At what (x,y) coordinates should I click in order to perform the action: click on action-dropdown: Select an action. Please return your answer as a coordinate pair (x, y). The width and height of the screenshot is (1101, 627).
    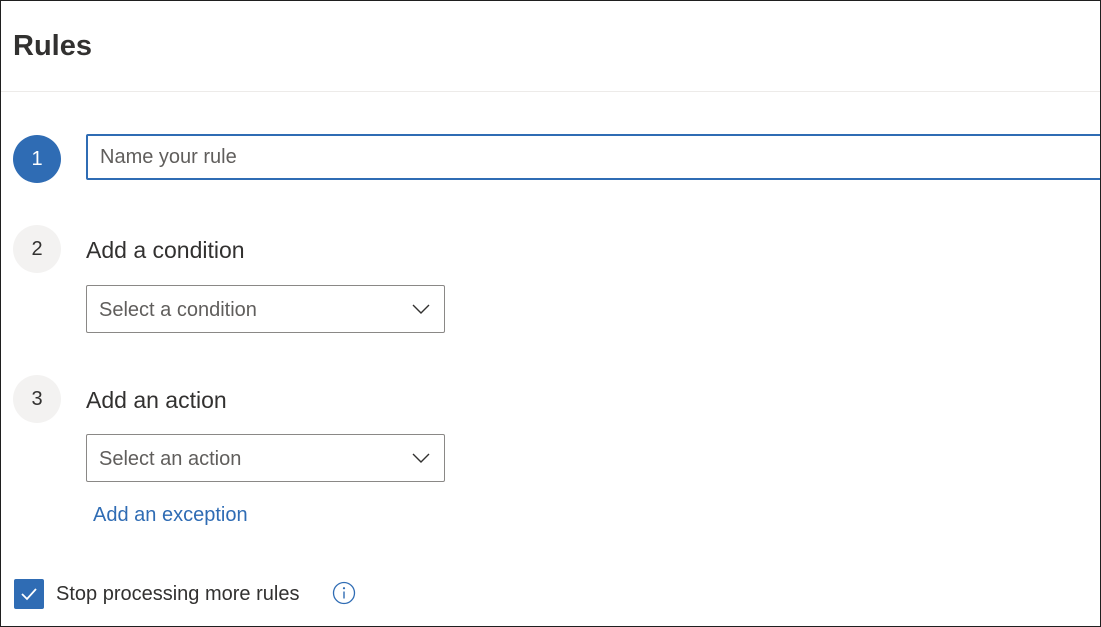
    Looking at the image, I should click on (265, 458).